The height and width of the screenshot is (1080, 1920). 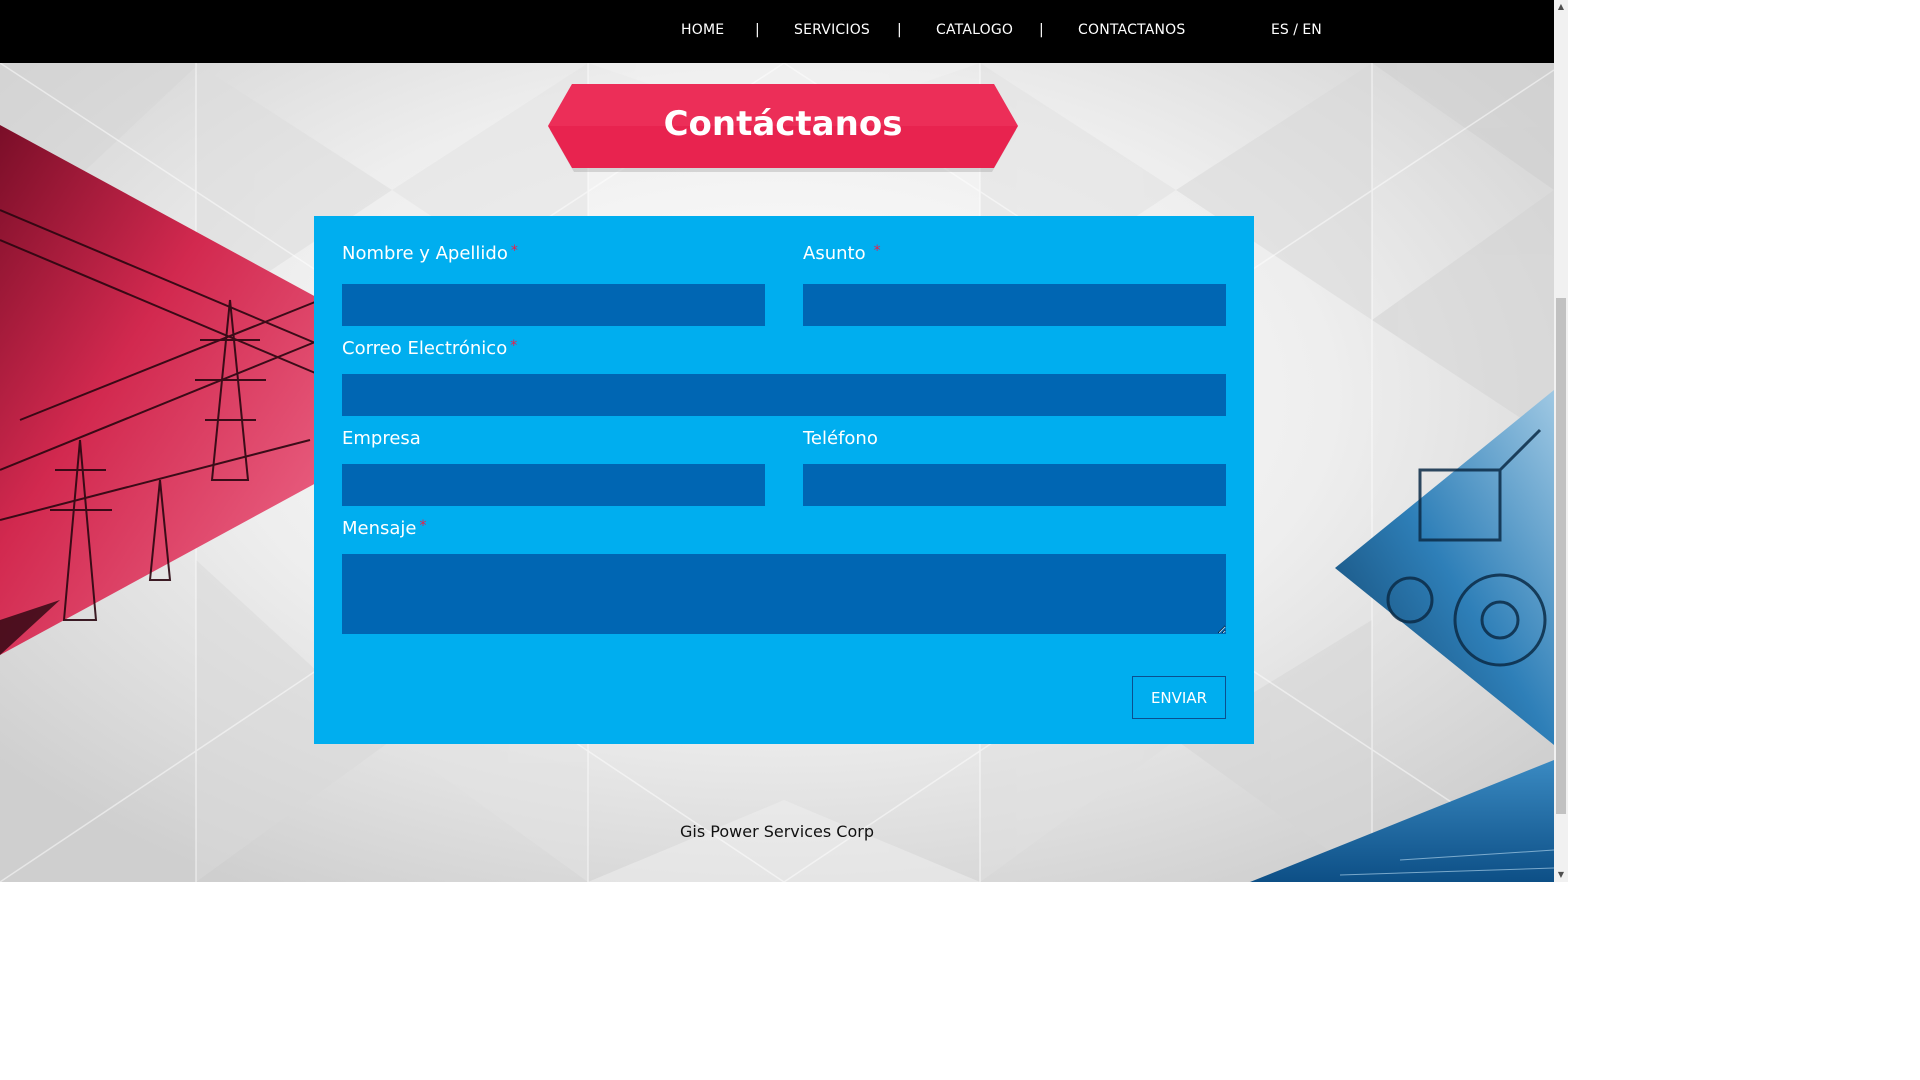 What do you see at coordinates (832, 30) in the screenshot?
I see `nav-servicios: SERVICIOS` at bounding box center [832, 30].